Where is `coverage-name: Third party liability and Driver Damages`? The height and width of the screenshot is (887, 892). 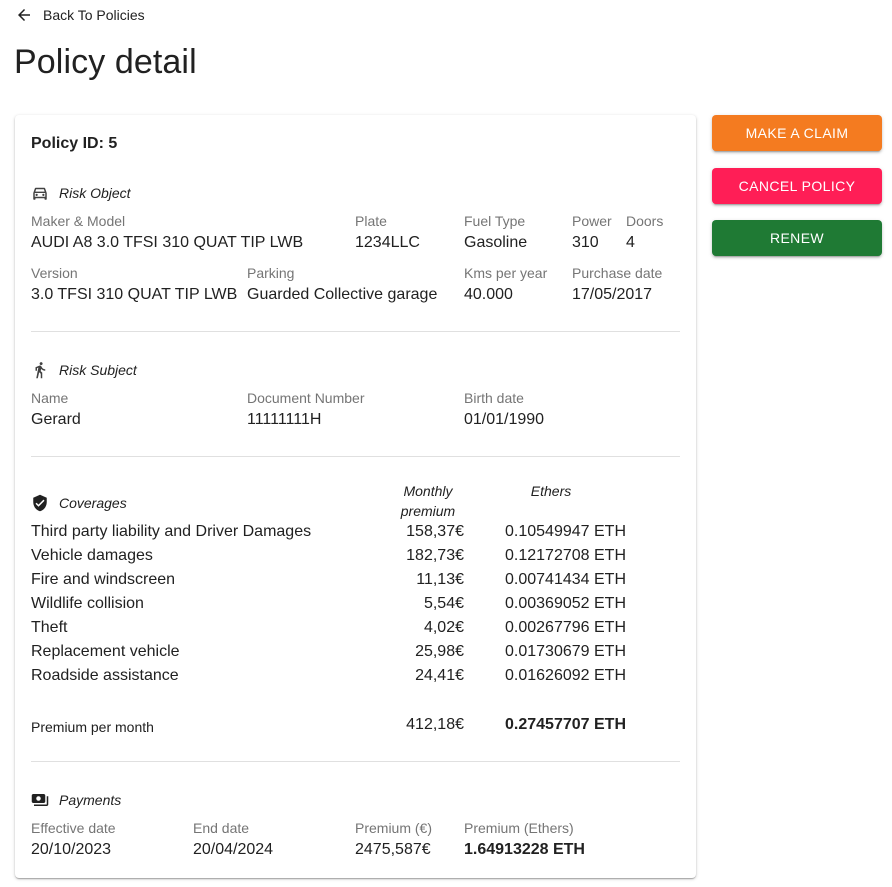 coverage-name: Third party liability and Driver Damages is located at coordinates (171, 531).